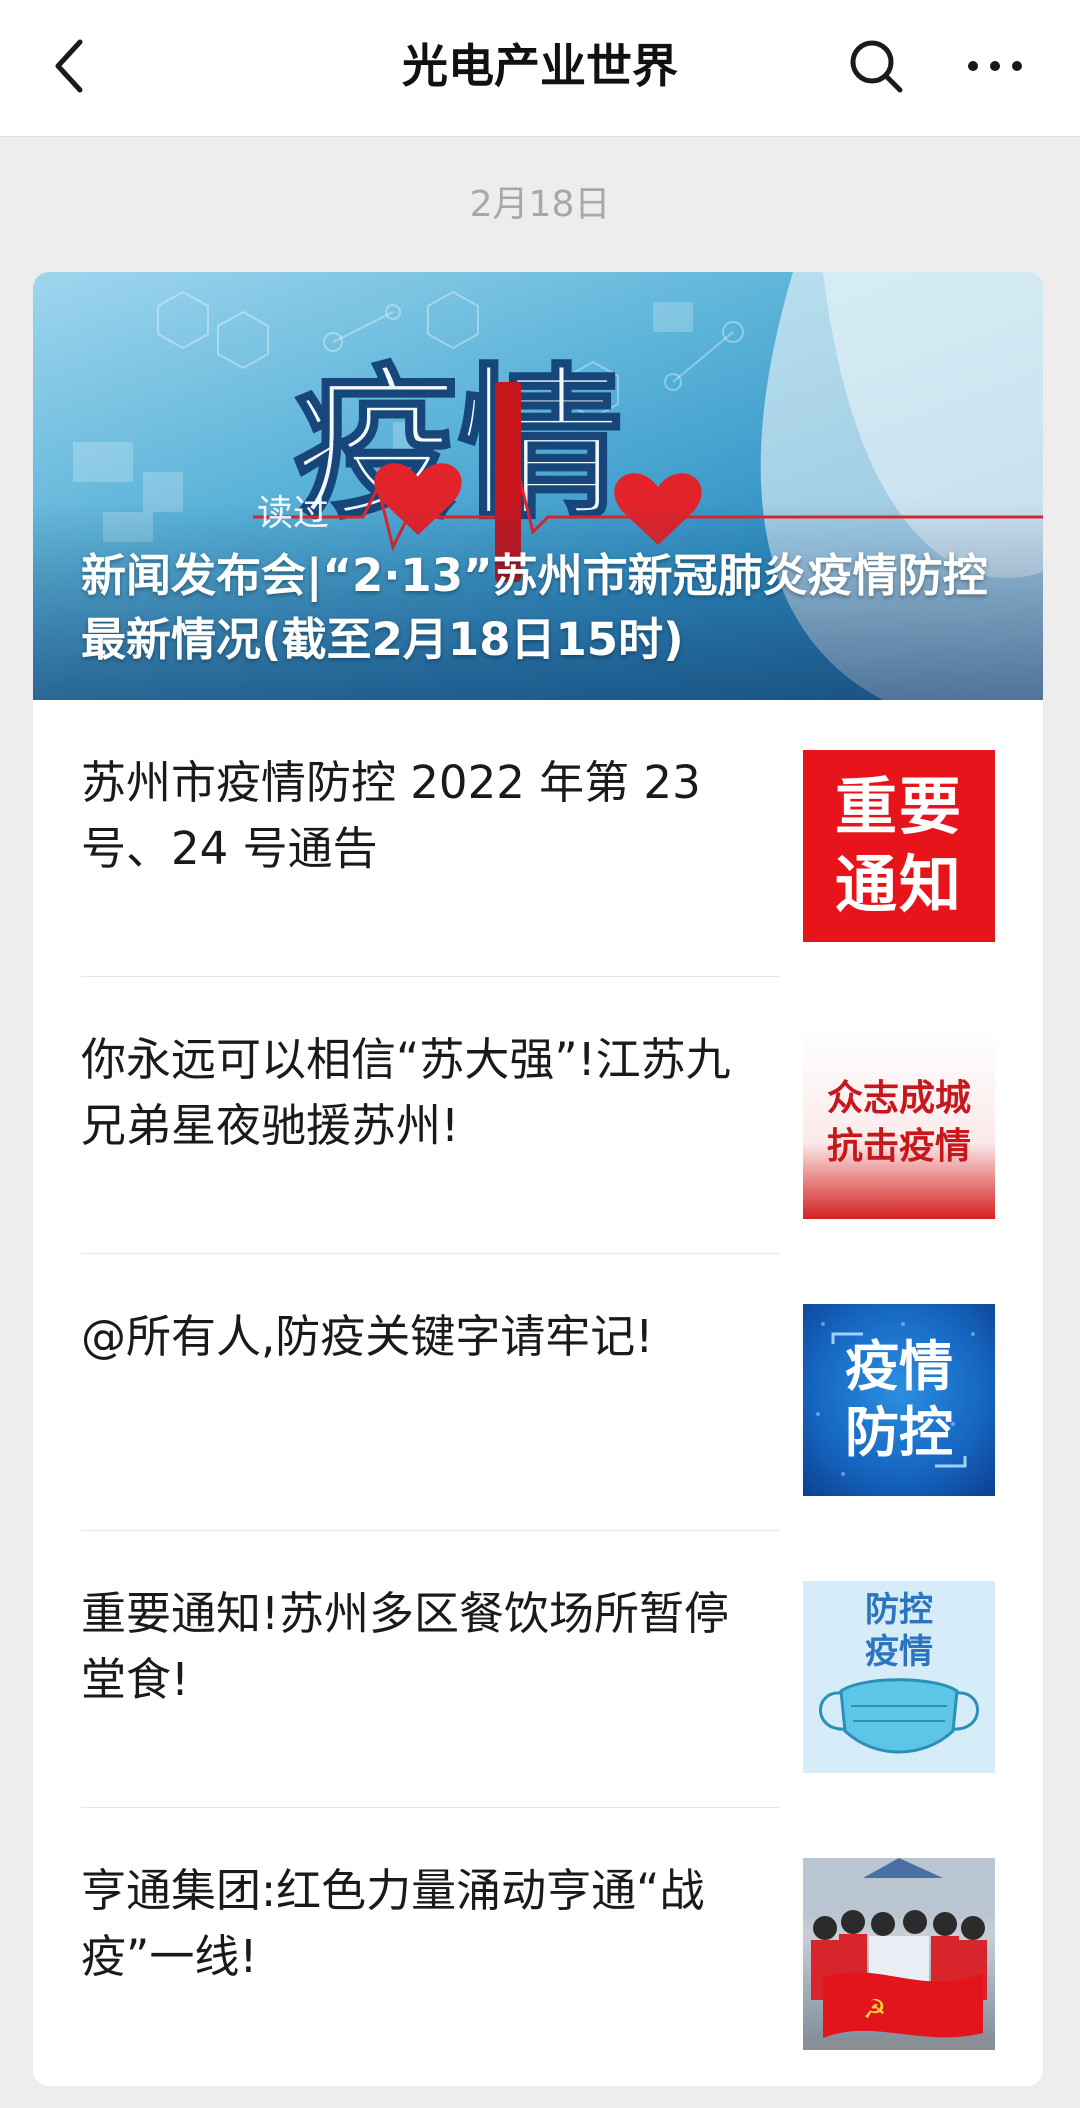  I want to click on article-title: 重要通知!苏州多区餐饮场所暂停堂食!, so click(405, 1646).